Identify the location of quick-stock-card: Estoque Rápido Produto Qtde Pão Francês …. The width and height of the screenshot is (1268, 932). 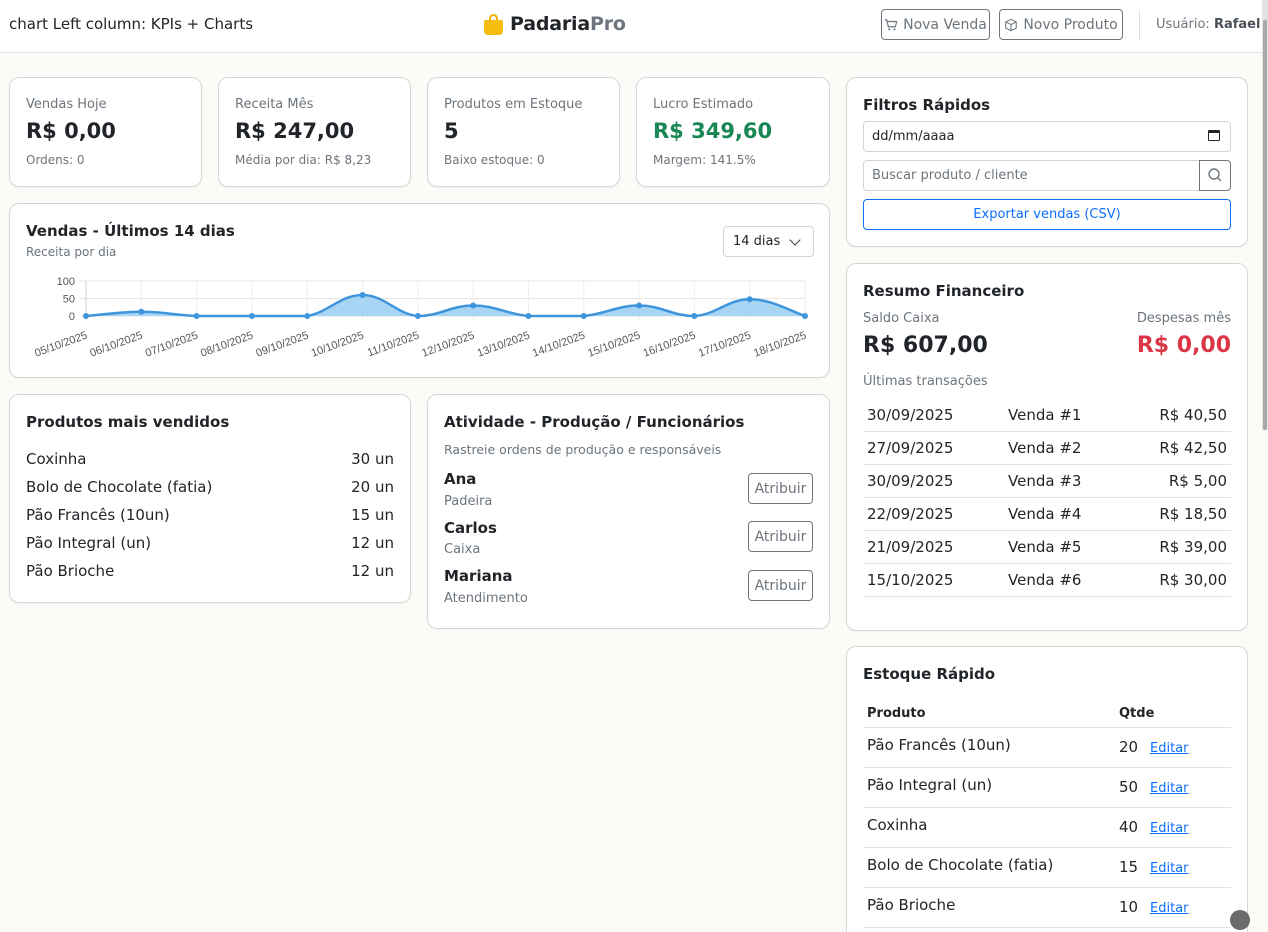
(1047, 789).